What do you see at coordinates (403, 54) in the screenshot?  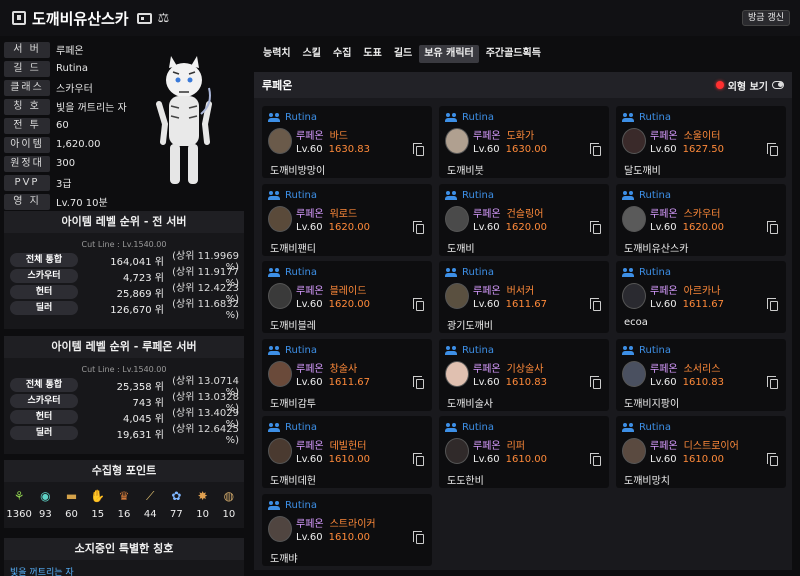 I see `tab-4: 길드` at bounding box center [403, 54].